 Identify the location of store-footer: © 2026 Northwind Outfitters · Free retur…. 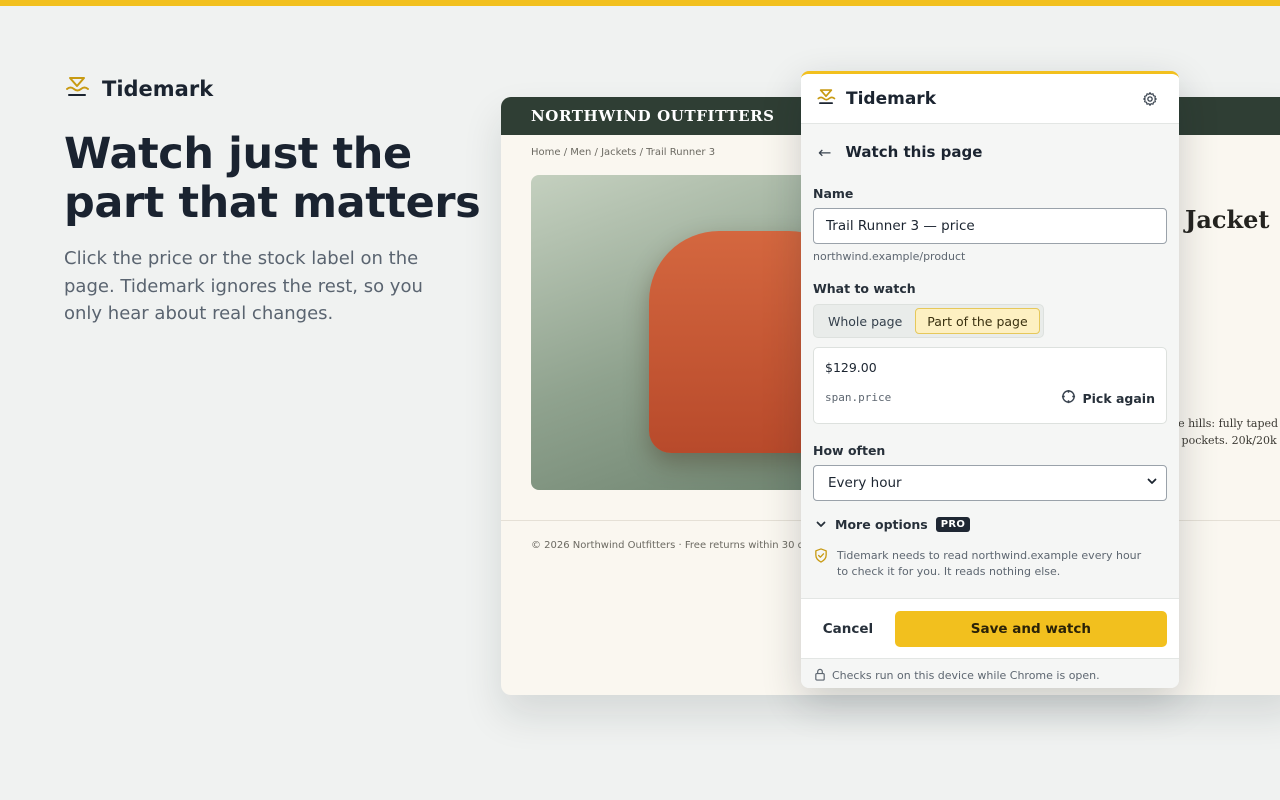
(676, 545).